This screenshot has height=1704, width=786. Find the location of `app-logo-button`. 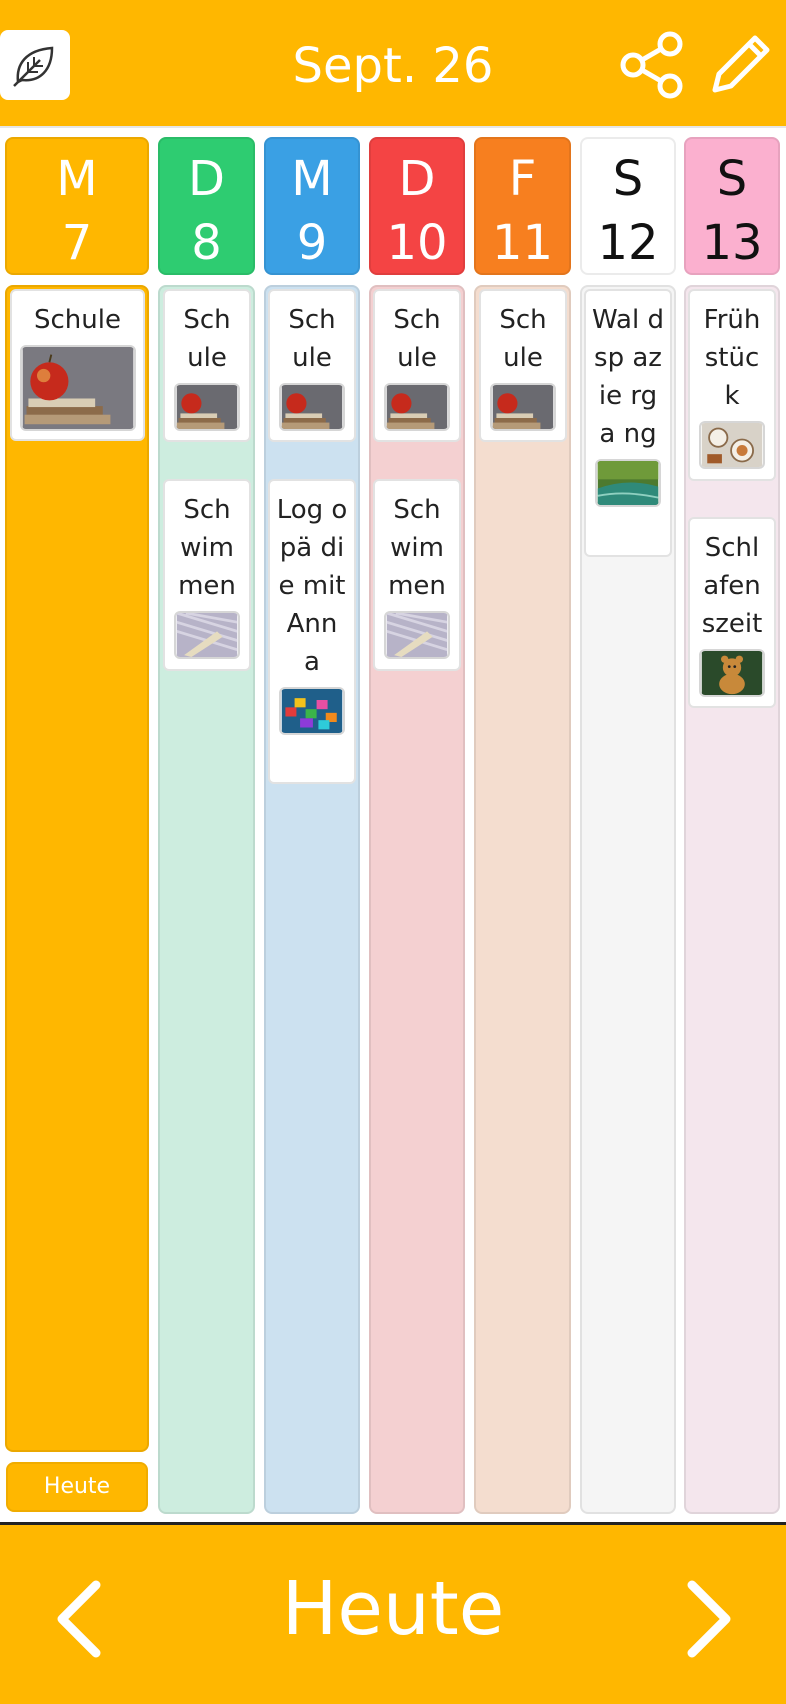

app-logo-button is located at coordinates (35, 65).